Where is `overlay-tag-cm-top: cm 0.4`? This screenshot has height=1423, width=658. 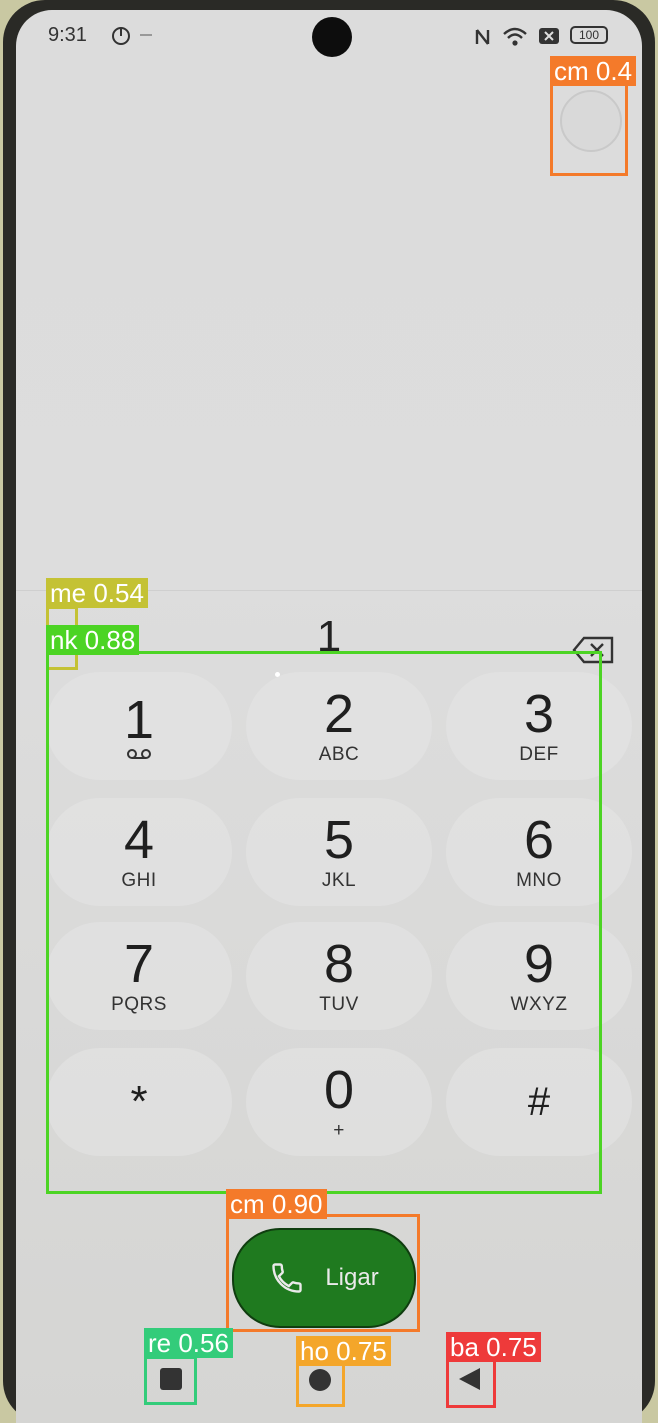 overlay-tag-cm-top: cm 0.4 is located at coordinates (593, 71).